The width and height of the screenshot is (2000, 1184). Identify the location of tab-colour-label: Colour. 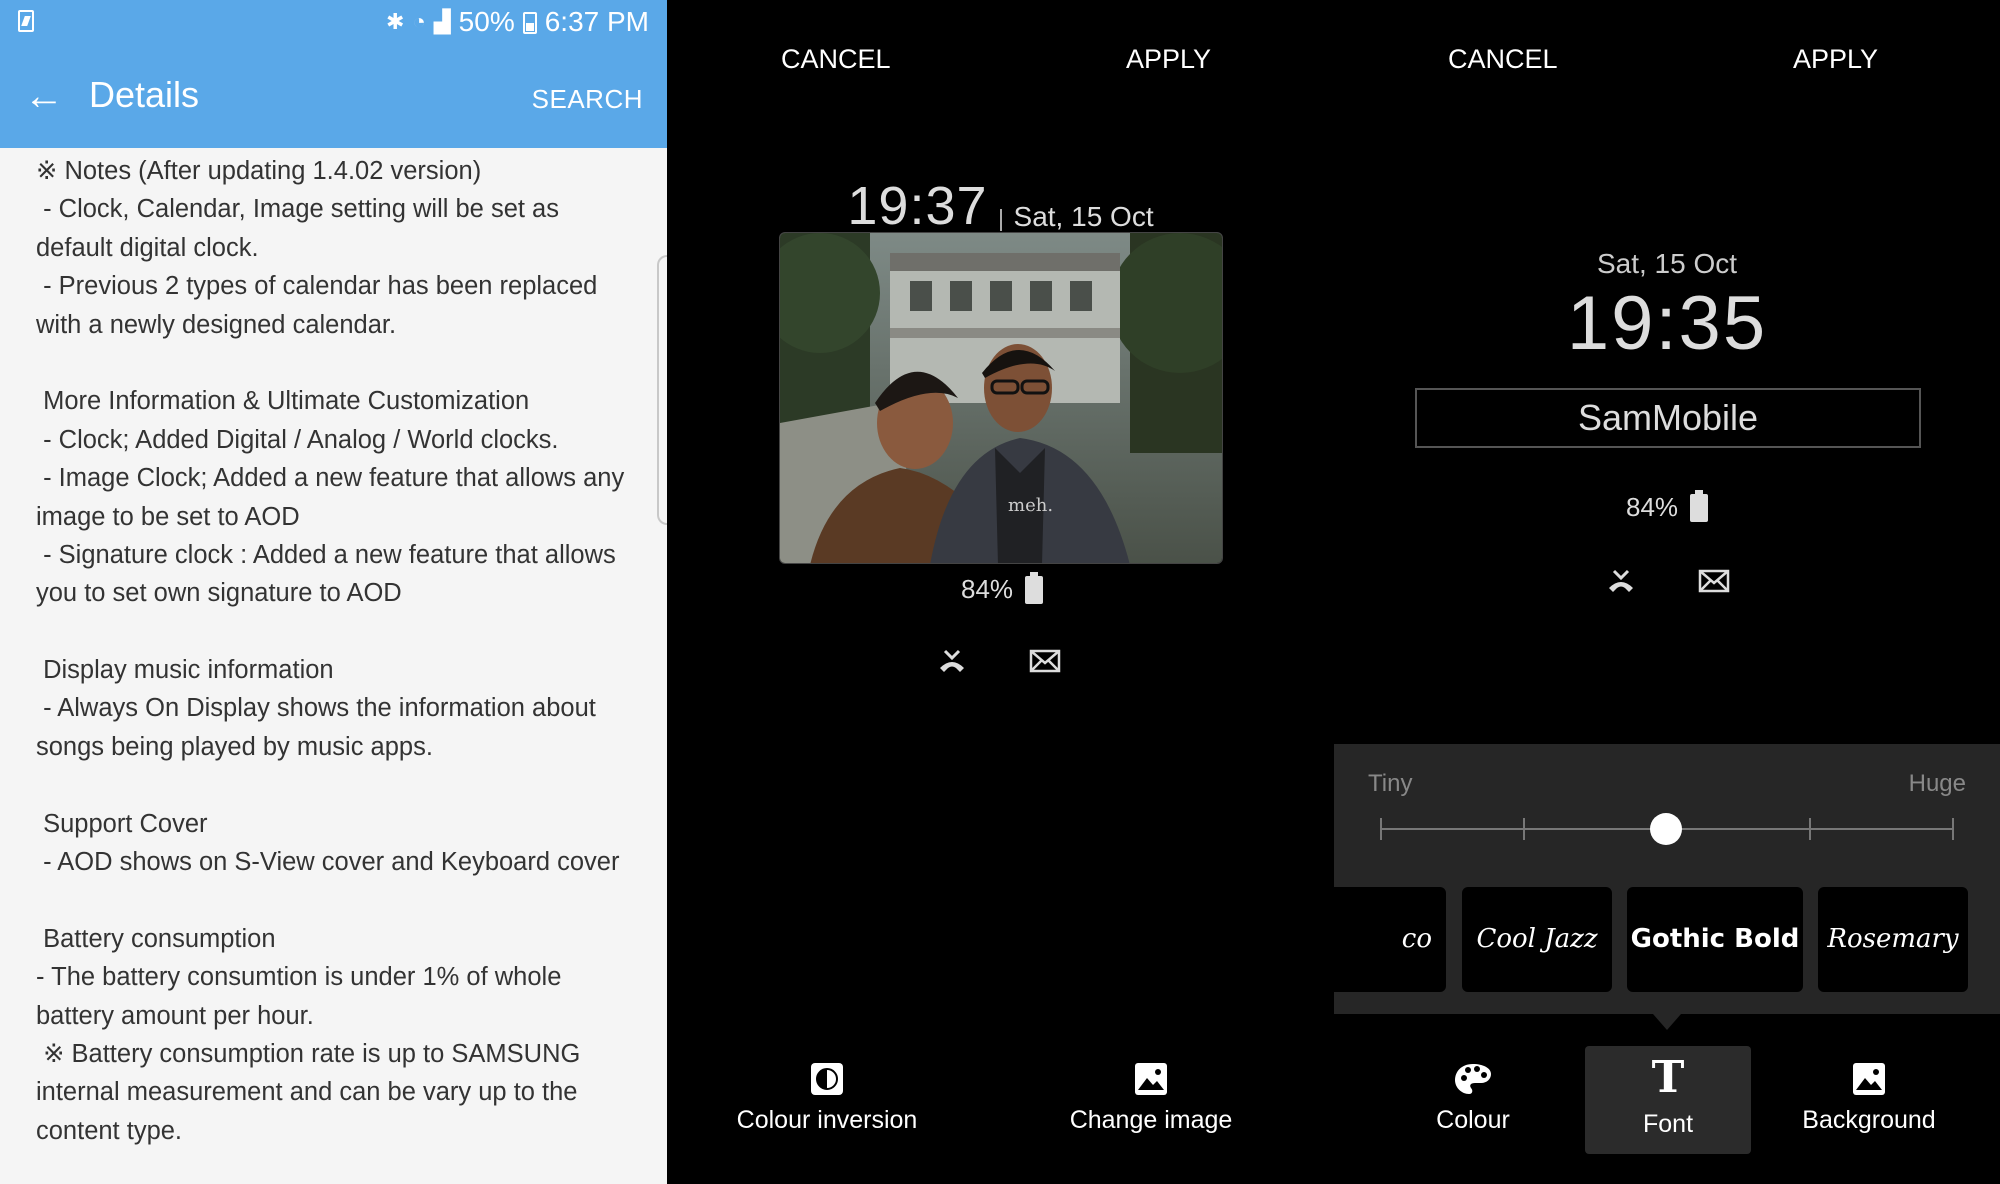
(1473, 1120).